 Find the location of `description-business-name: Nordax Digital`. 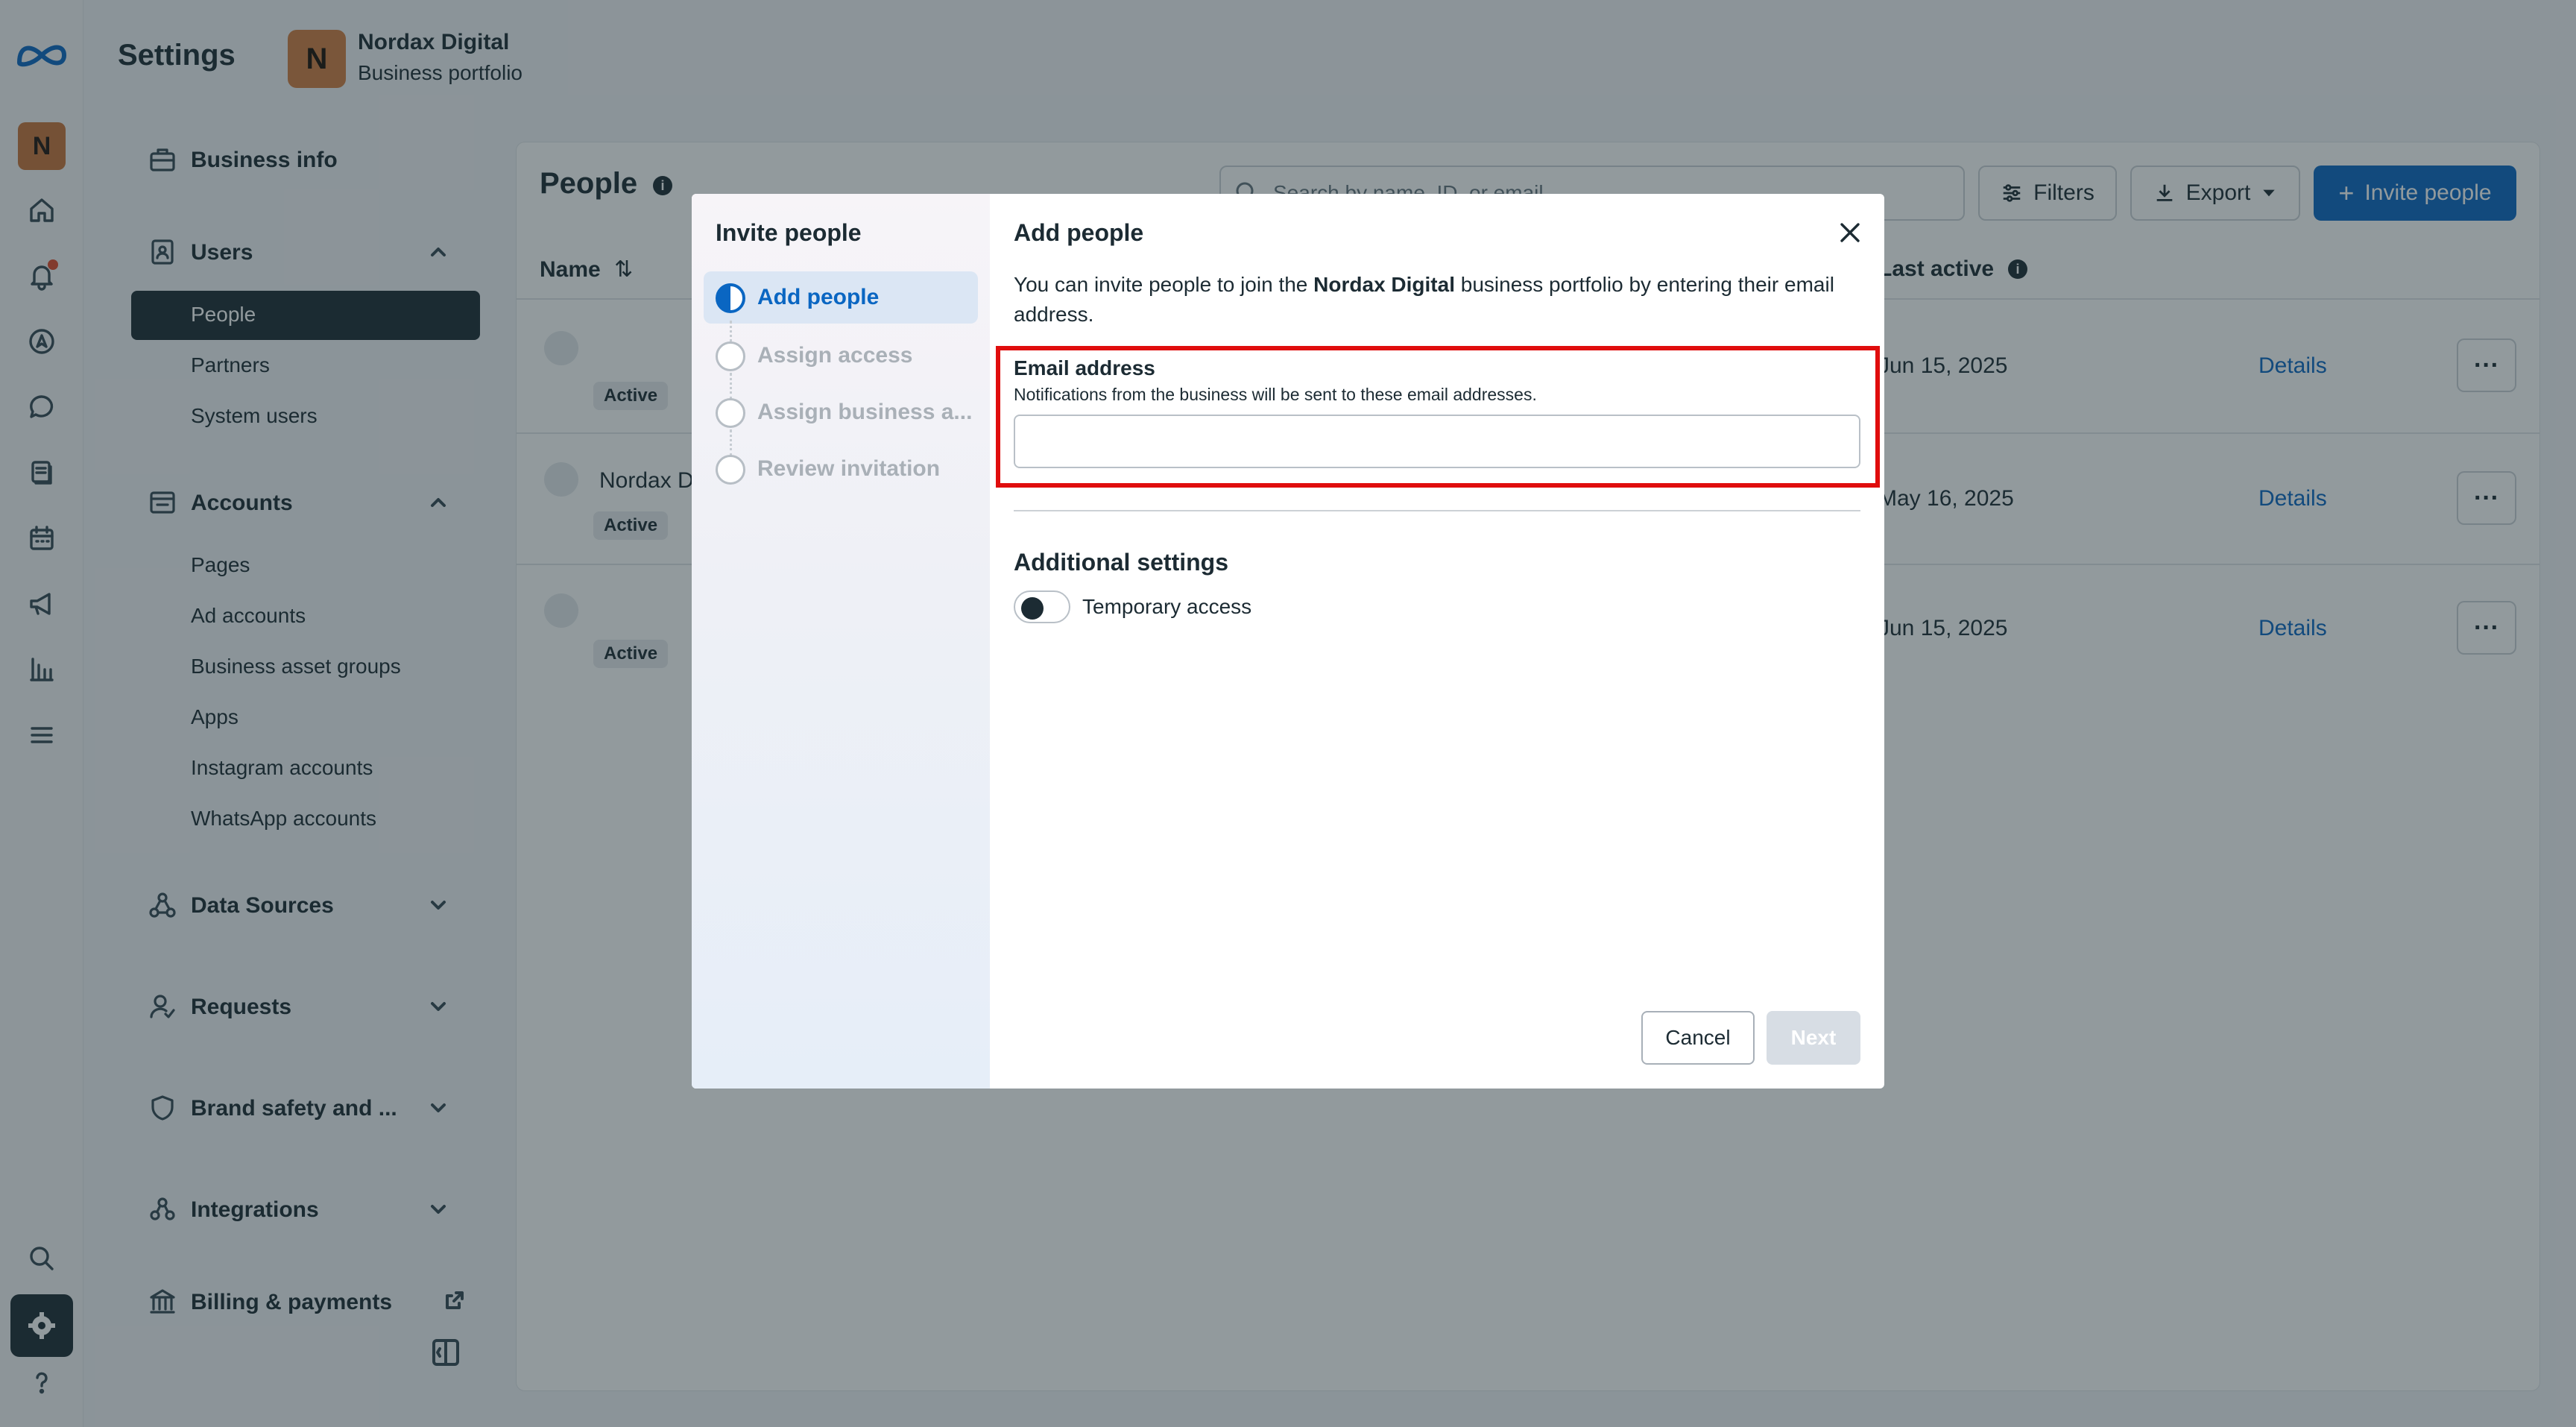

description-business-name: Nordax Digital is located at coordinates (1384, 284).